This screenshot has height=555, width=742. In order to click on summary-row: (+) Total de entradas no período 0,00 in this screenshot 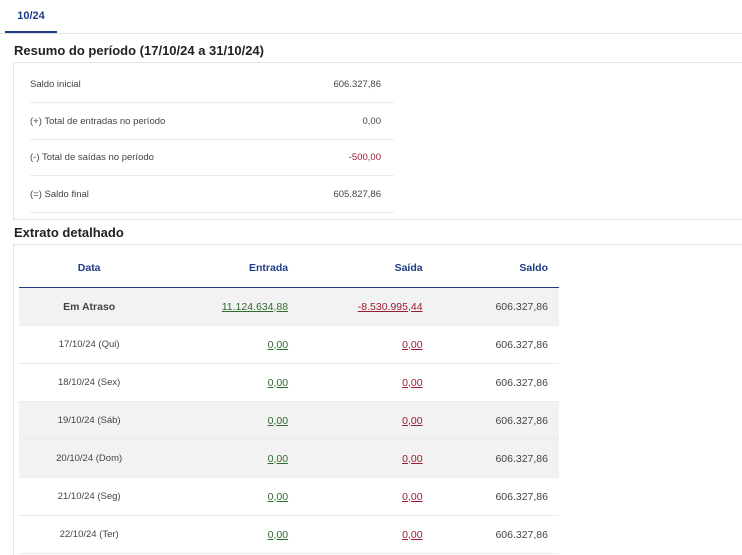, I will do `click(212, 122)`.